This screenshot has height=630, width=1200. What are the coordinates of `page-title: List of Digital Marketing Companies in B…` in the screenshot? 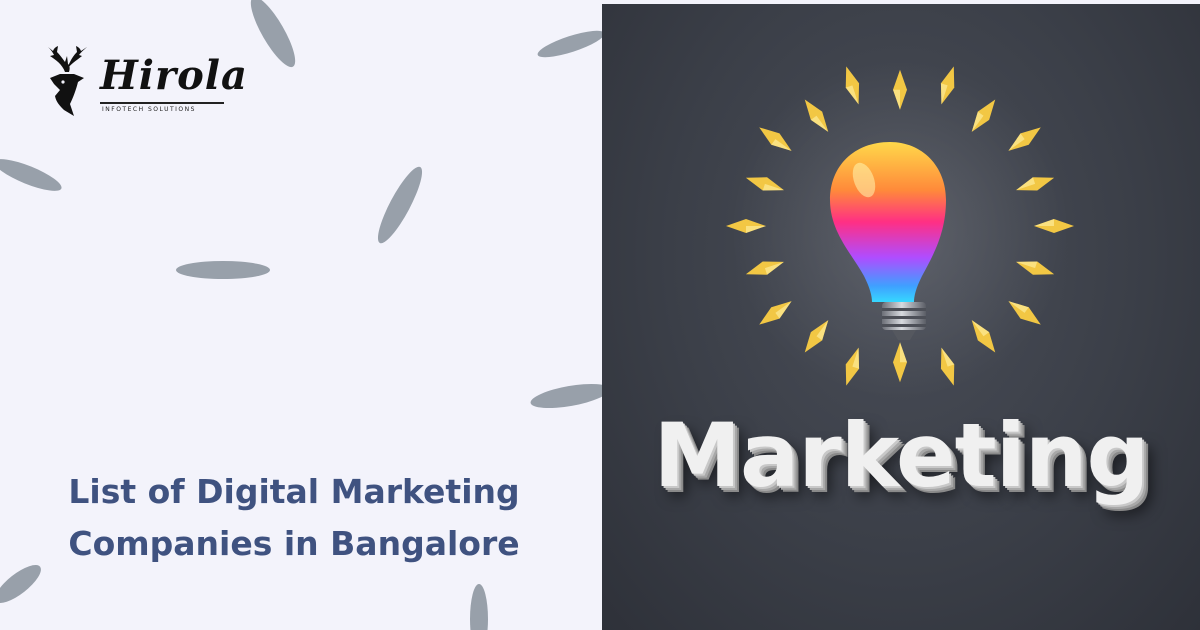 It's located at (294, 518).